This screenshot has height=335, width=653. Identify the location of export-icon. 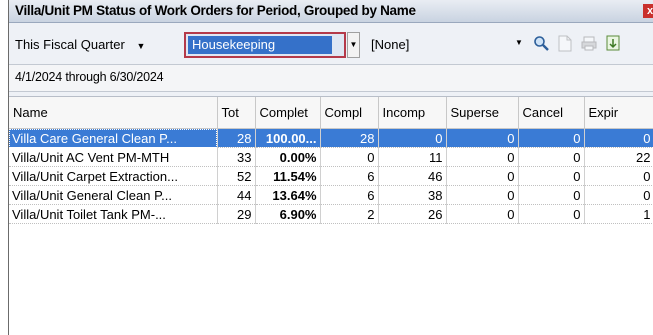
(613, 43).